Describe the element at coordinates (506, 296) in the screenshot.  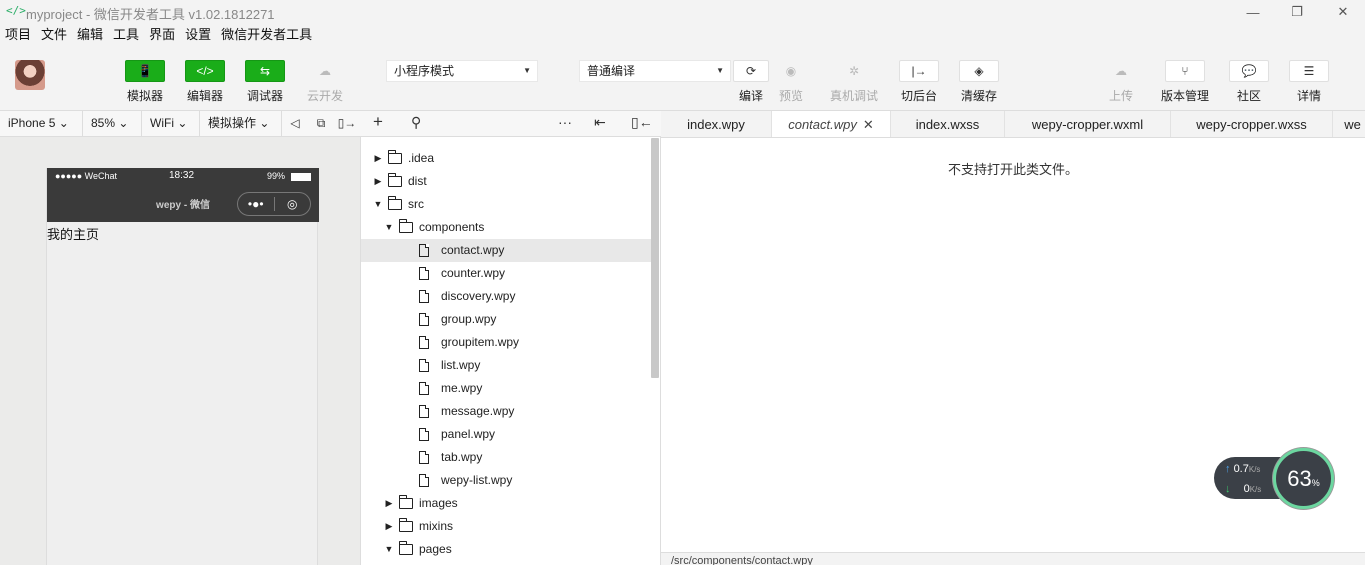
I see `tree-file-row: discovery.wpy` at that location.